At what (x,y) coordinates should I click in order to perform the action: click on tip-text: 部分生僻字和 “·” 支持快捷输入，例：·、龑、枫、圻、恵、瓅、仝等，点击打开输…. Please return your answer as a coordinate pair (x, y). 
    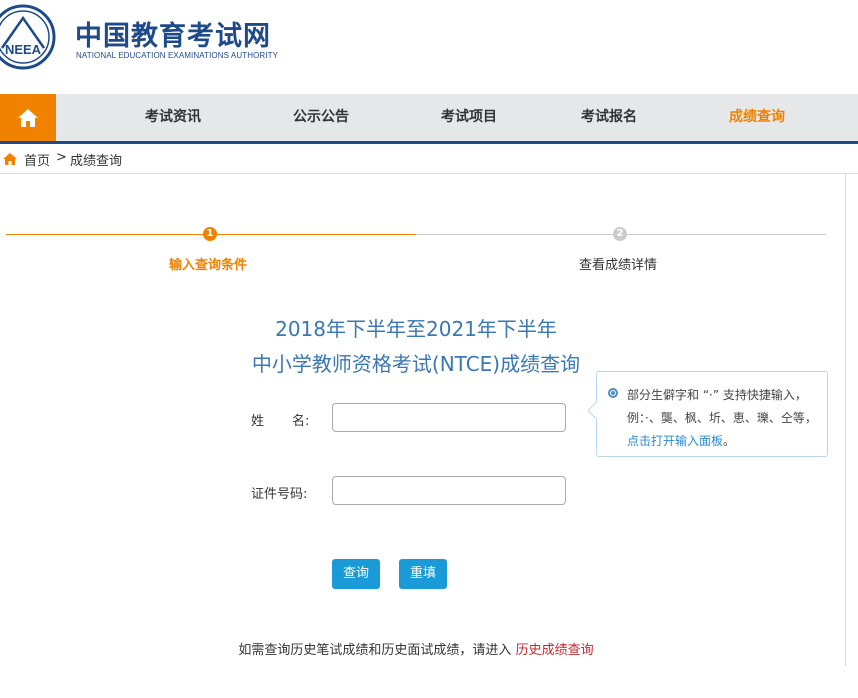
    Looking at the image, I should click on (722, 418).